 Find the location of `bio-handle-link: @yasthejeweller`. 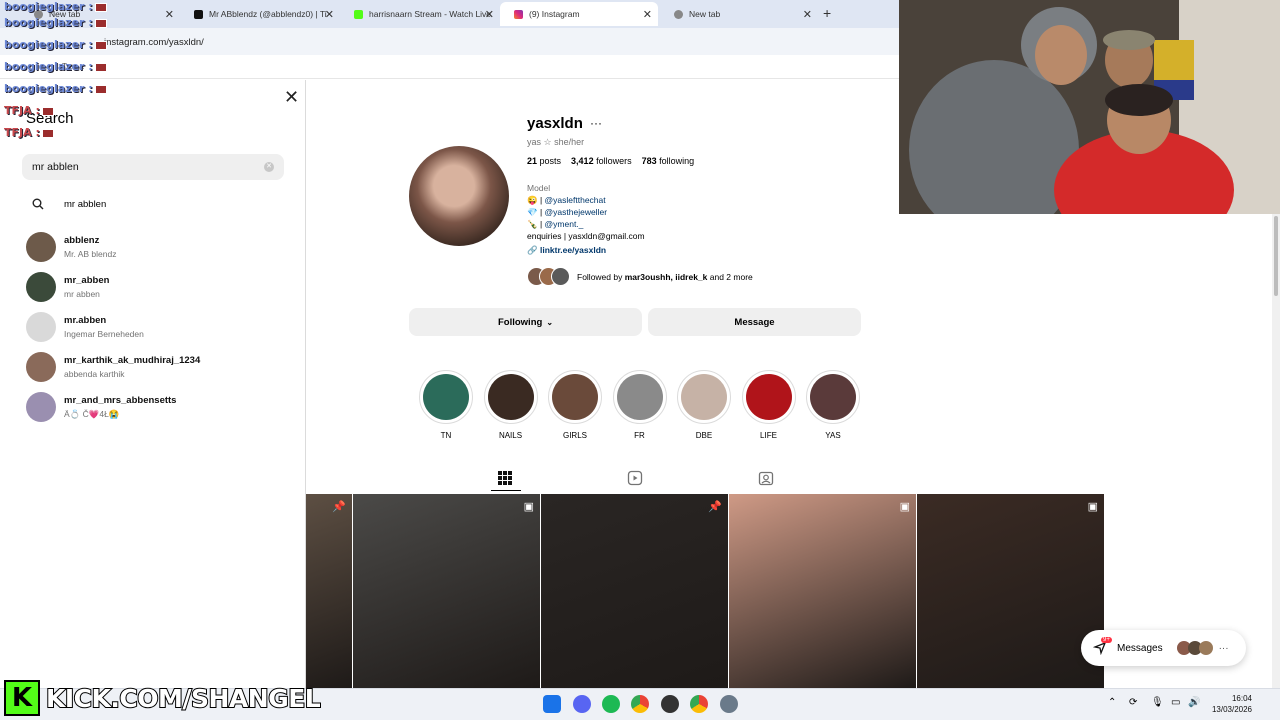

bio-handle-link: @yasthejeweller is located at coordinates (576, 212).